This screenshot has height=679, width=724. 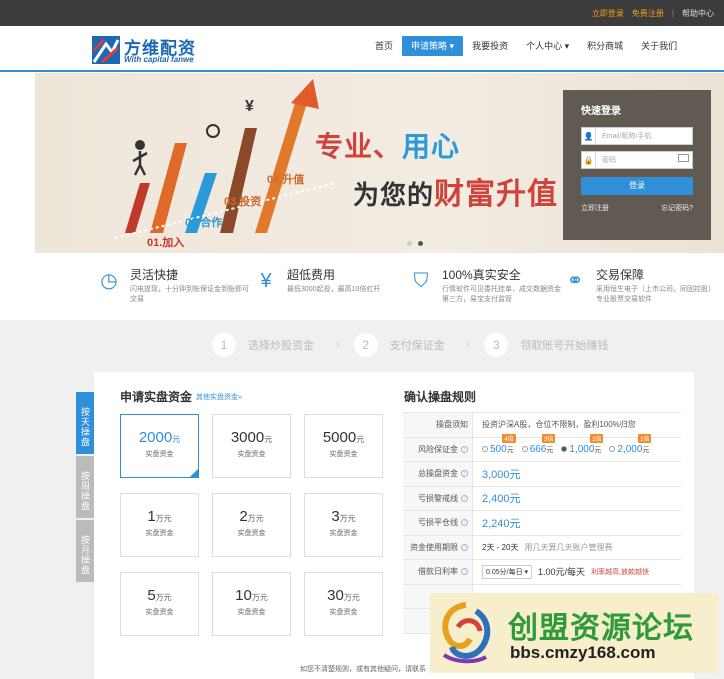 I want to click on fund-amount: 3000, so click(x=247, y=437).